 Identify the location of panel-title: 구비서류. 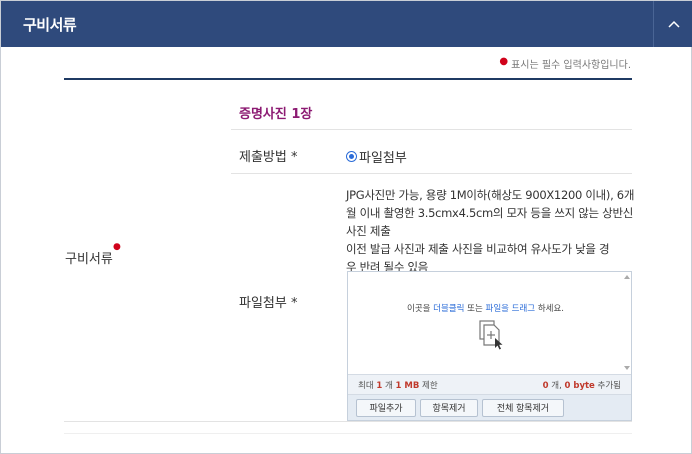
(50, 25).